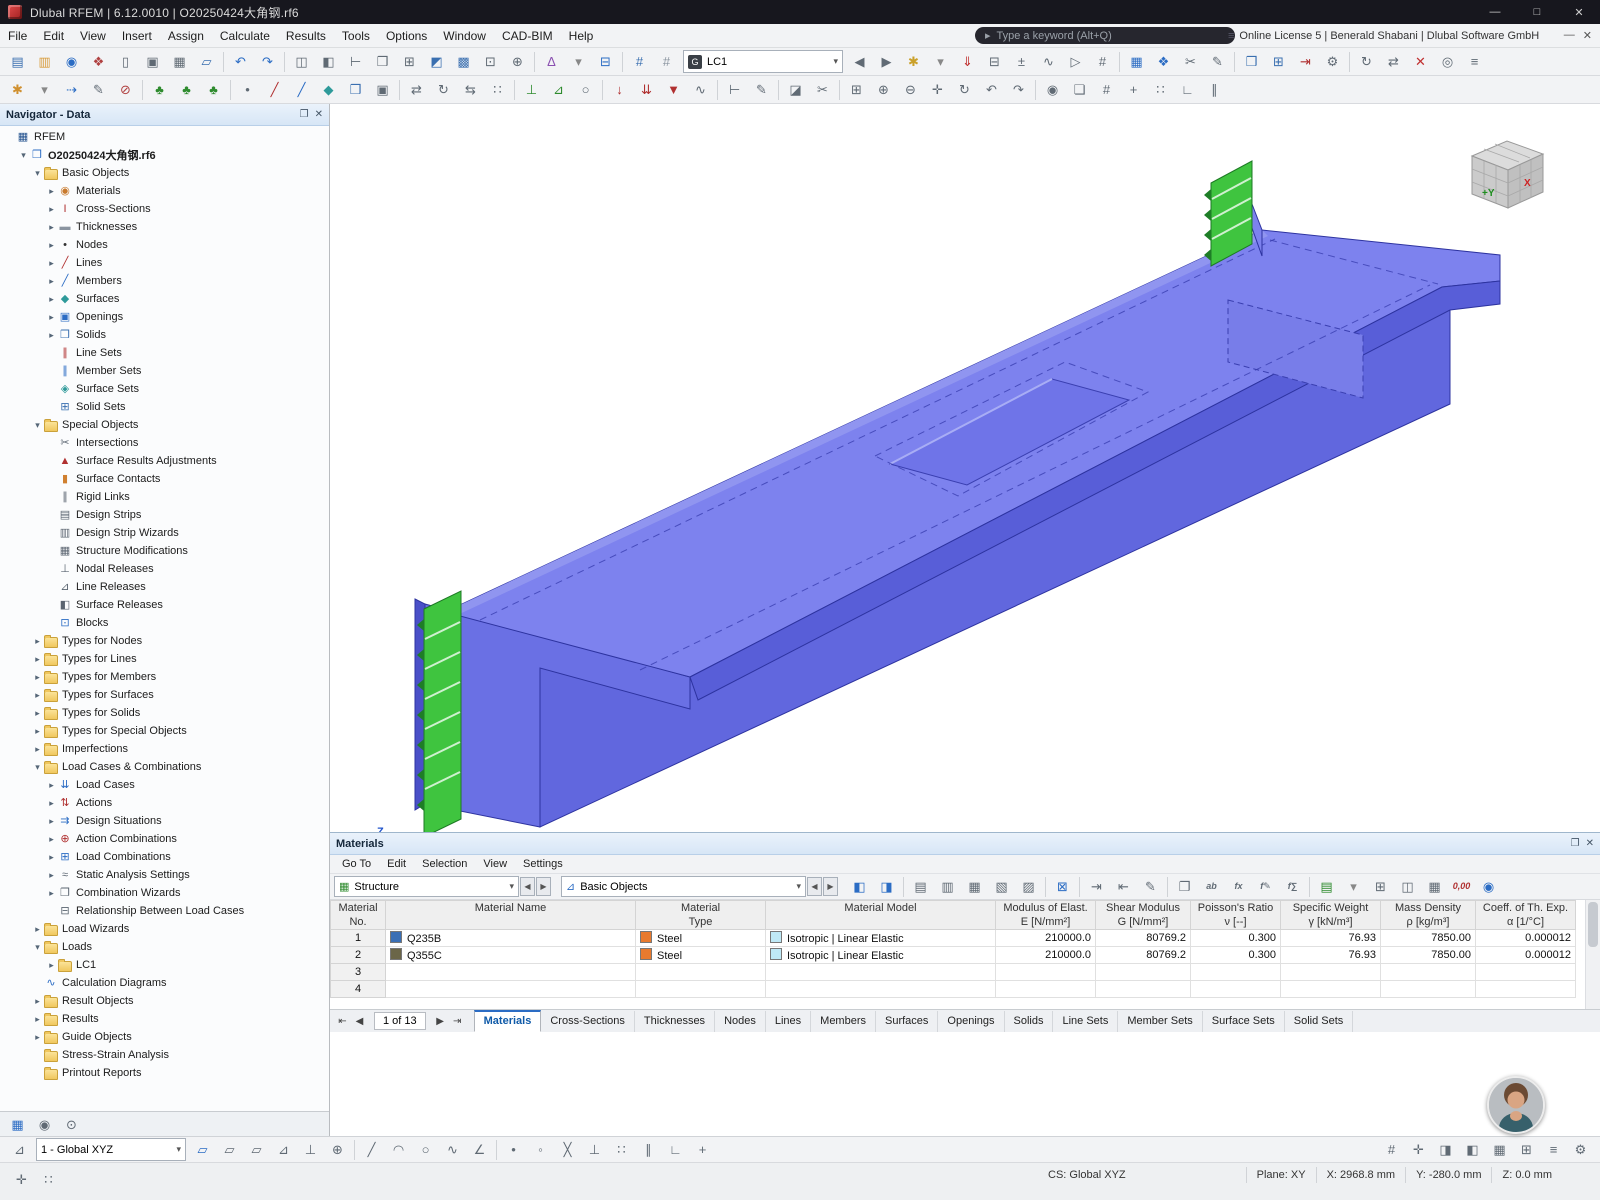 This screenshot has height=1200, width=1600. Describe the element at coordinates (444, 864) in the screenshot. I see `materials-menu-selection: Selection` at that location.